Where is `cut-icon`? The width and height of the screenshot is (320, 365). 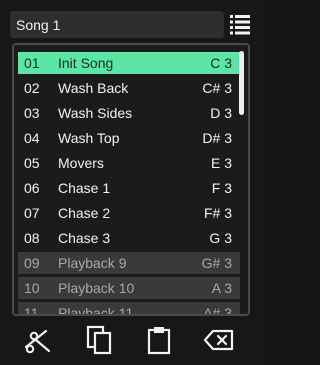 cut-icon is located at coordinates (37, 341).